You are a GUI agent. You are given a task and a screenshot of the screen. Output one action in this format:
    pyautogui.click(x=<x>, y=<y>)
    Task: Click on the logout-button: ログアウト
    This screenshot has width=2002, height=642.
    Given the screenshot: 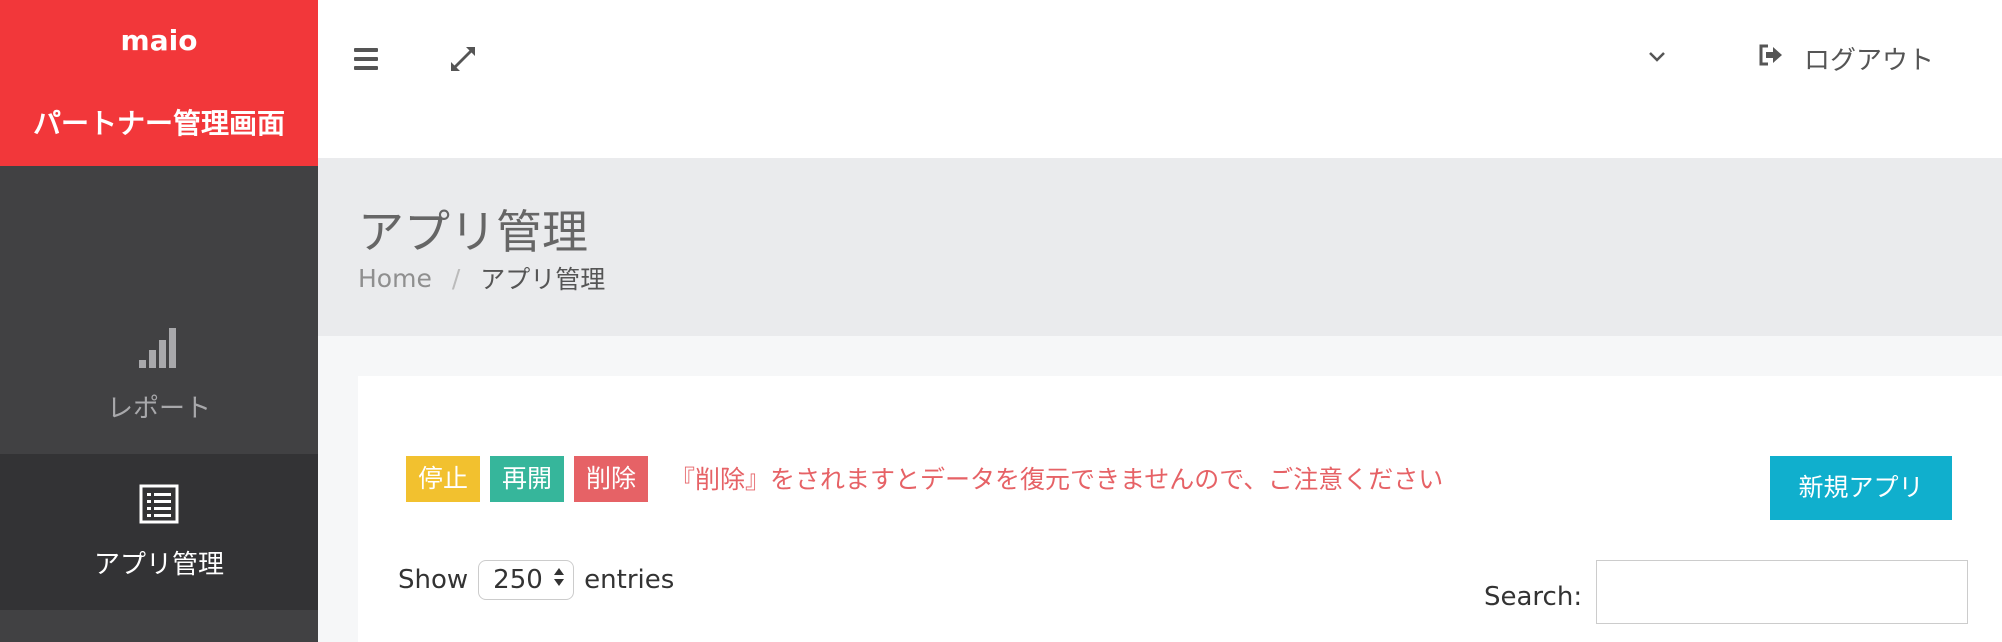 What is the action you would take?
    pyautogui.click(x=1846, y=58)
    